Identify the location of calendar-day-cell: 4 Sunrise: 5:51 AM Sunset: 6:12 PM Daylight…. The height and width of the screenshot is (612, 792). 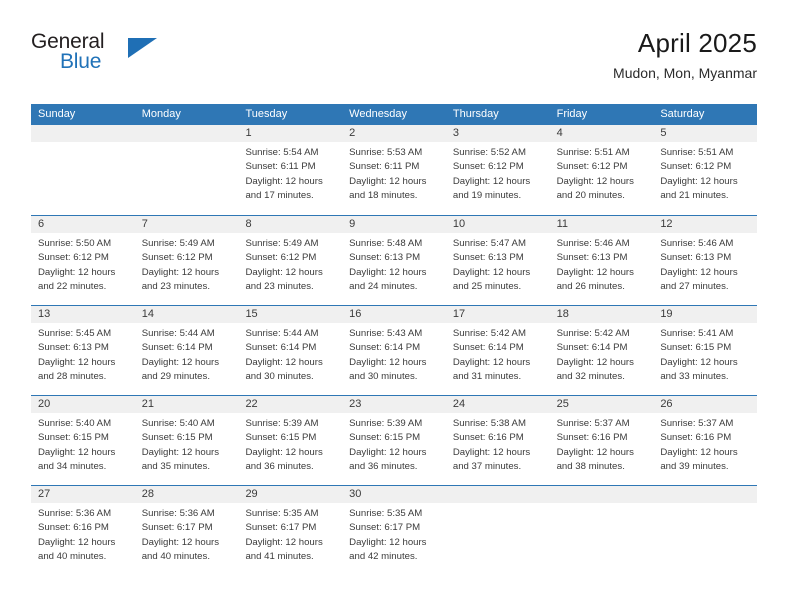
(601, 170).